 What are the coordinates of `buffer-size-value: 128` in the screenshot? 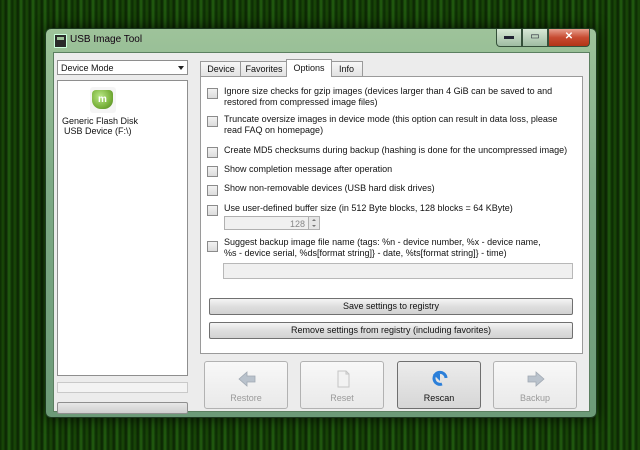 It's located at (297, 224).